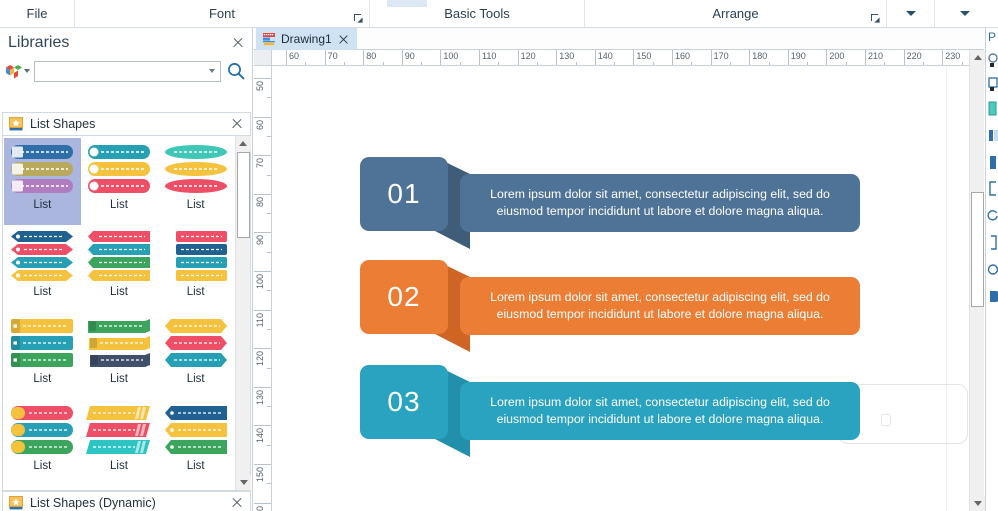  Describe the element at coordinates (977, 57) in the screenshot. I see `canvas-scroll-up-button` at that location.